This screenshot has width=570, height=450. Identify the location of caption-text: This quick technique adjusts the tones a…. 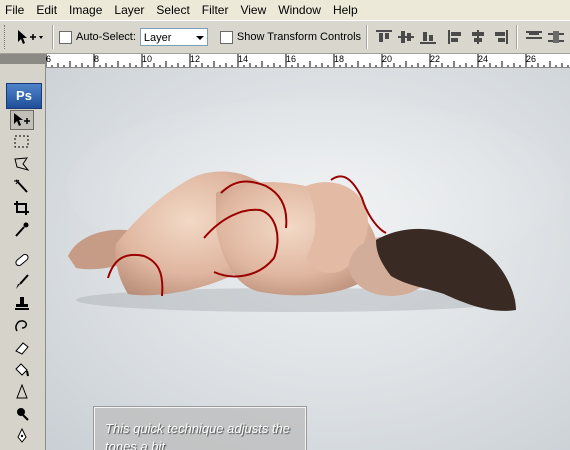
(197, 435).